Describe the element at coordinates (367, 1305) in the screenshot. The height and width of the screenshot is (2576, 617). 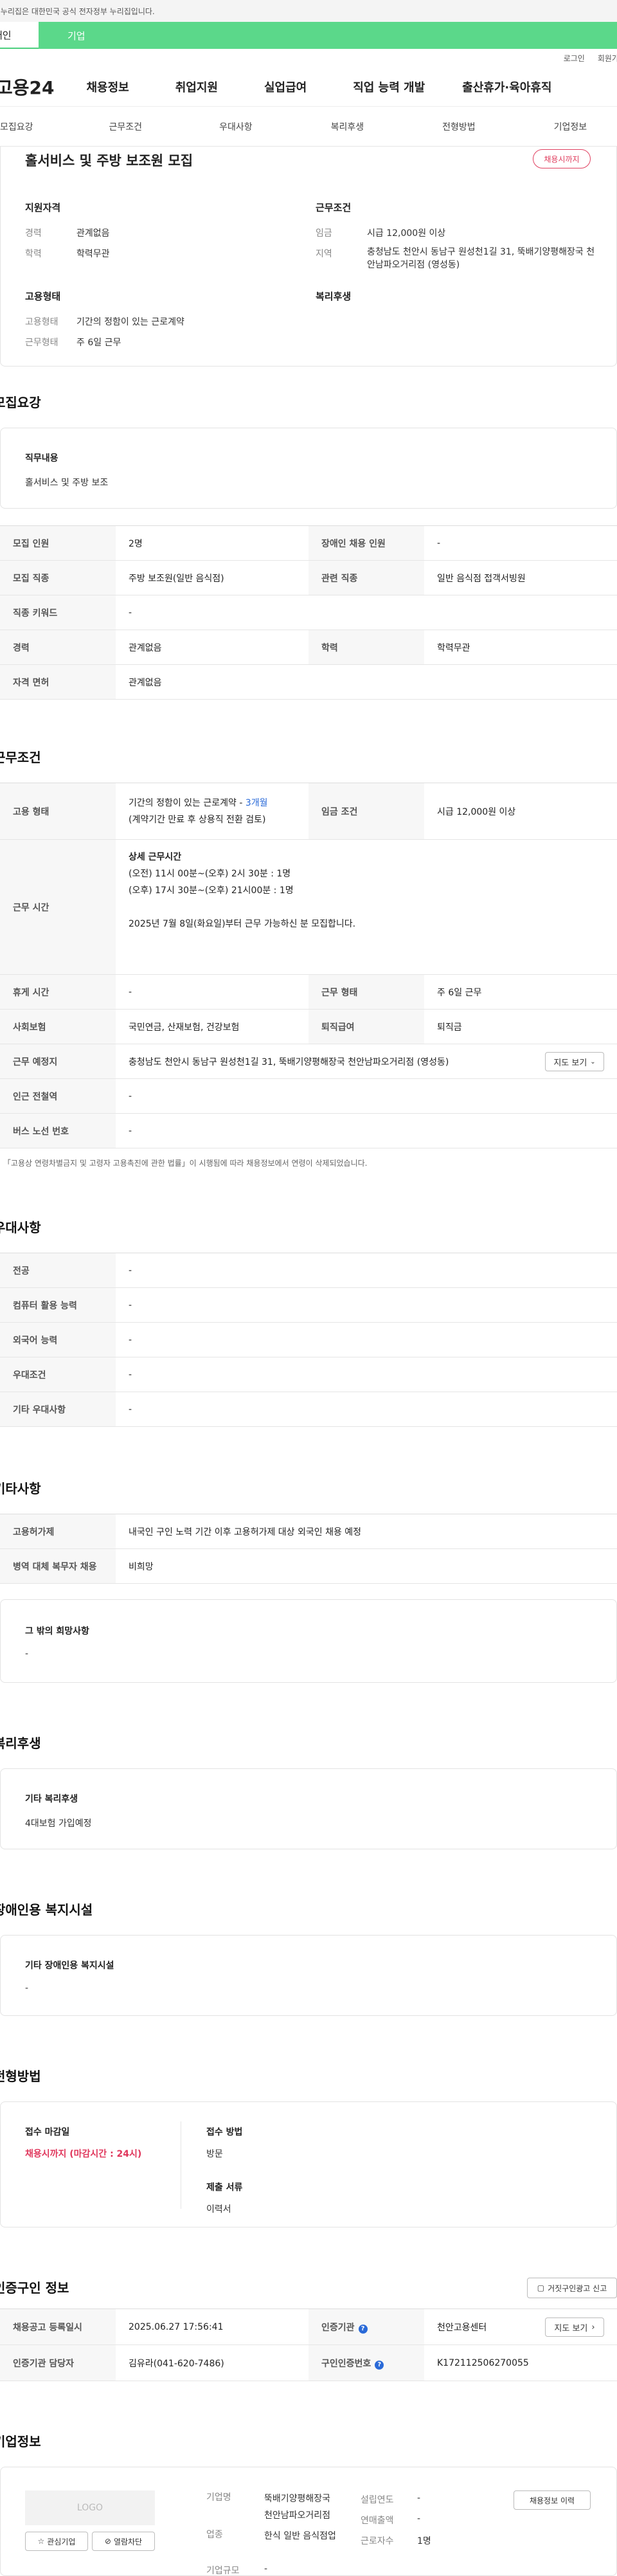
I see `computer-value: -` at that location.